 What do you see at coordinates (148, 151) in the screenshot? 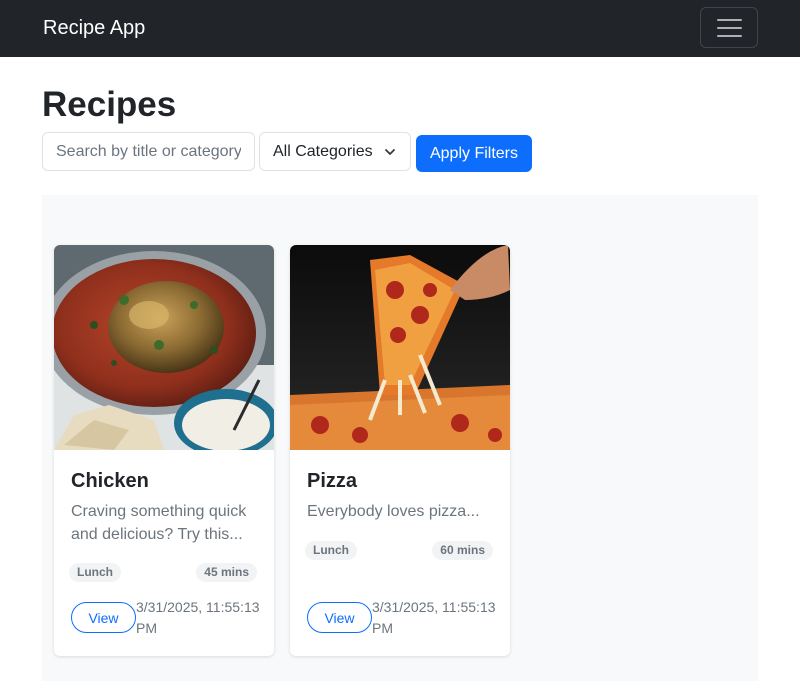
I see `search-input` at bounding box center [148, 151].